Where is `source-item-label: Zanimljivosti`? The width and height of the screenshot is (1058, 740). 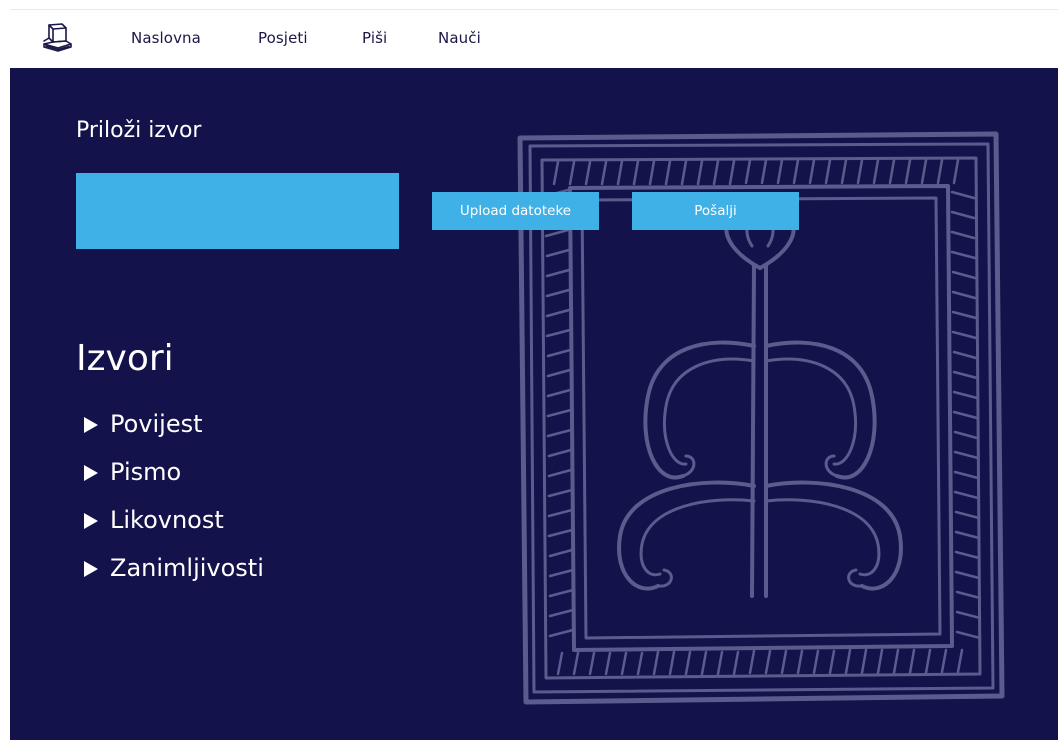 source-item-label: Zanimljivosti is located at coordinates (187, 568).